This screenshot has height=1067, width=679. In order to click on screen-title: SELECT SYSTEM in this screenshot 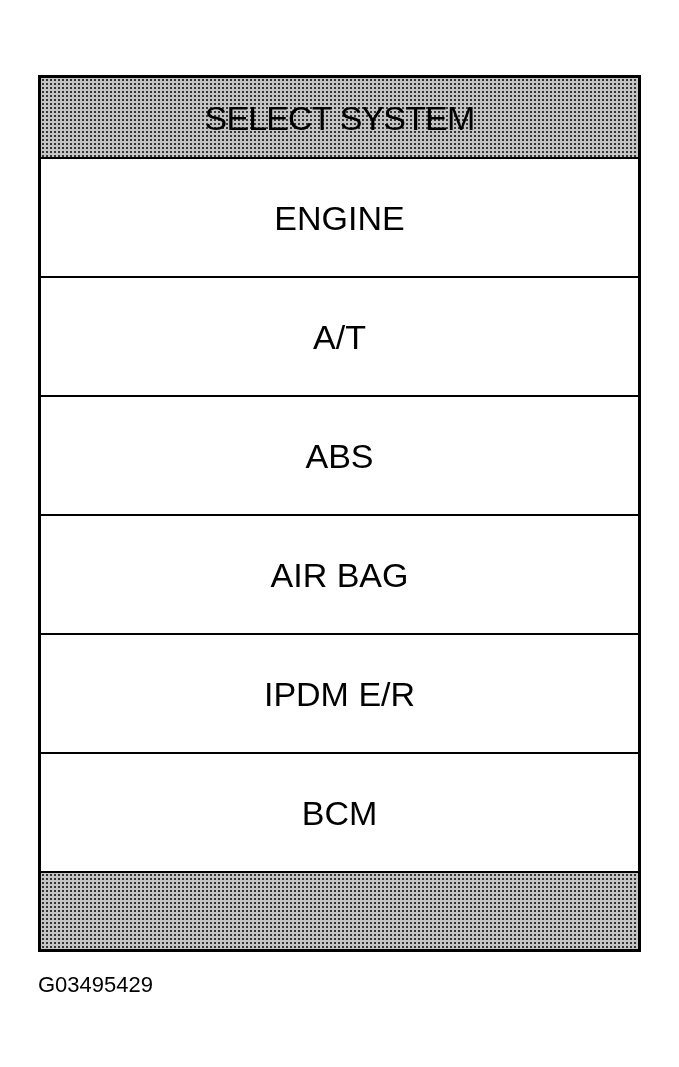, I will do `click(339, 117)`.